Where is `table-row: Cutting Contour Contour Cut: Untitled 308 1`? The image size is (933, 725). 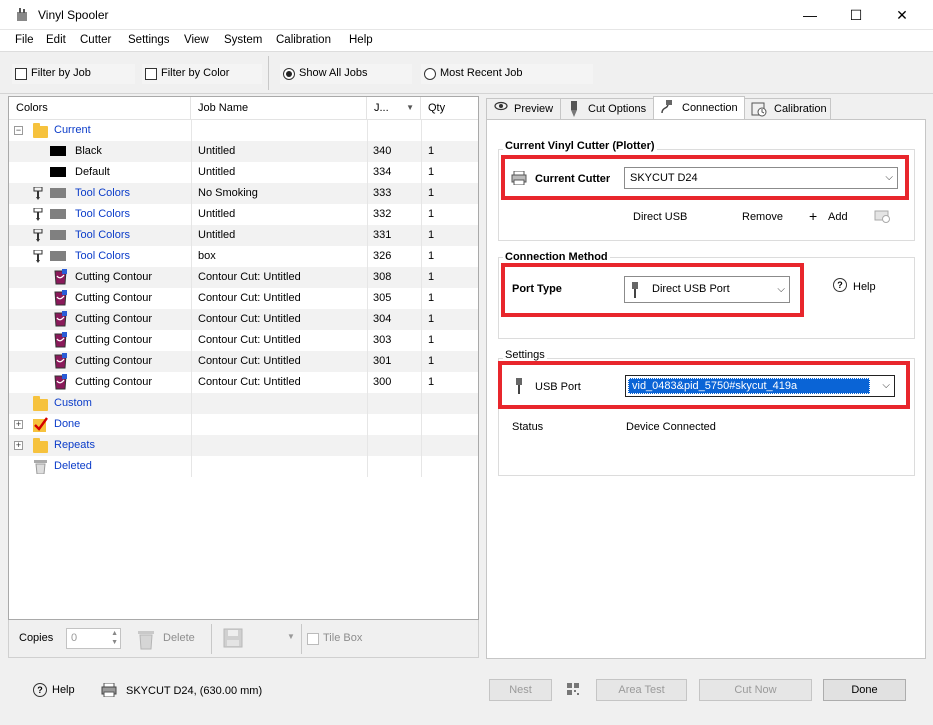
table-row: Cutting Contour Contour Cut: Untitled 308 1 is located at coordinates (243, 277).